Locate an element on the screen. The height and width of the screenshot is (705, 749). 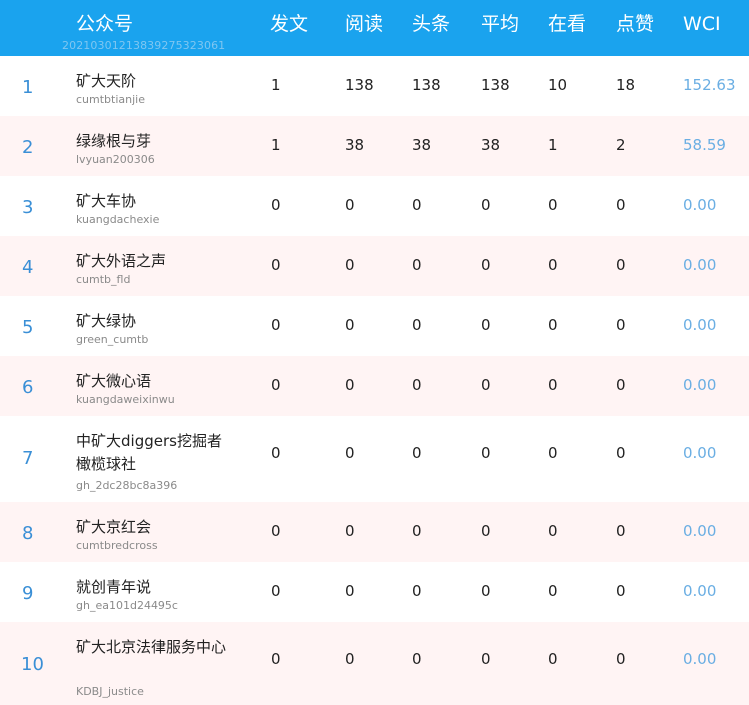
header-timestamp: 20210301213839275323061 is located at coordinates (144, 45).